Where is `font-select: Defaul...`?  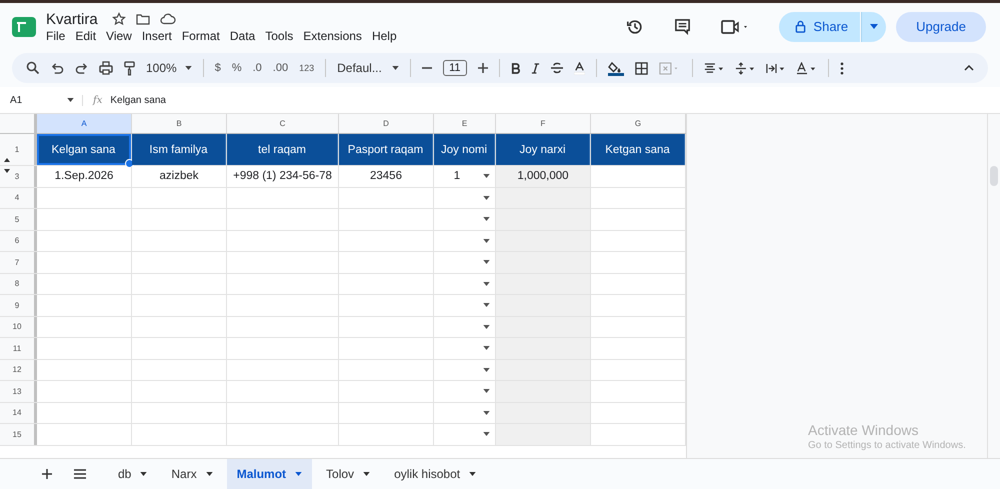 font-select: Defaul... is located at coordinates (368, 68).